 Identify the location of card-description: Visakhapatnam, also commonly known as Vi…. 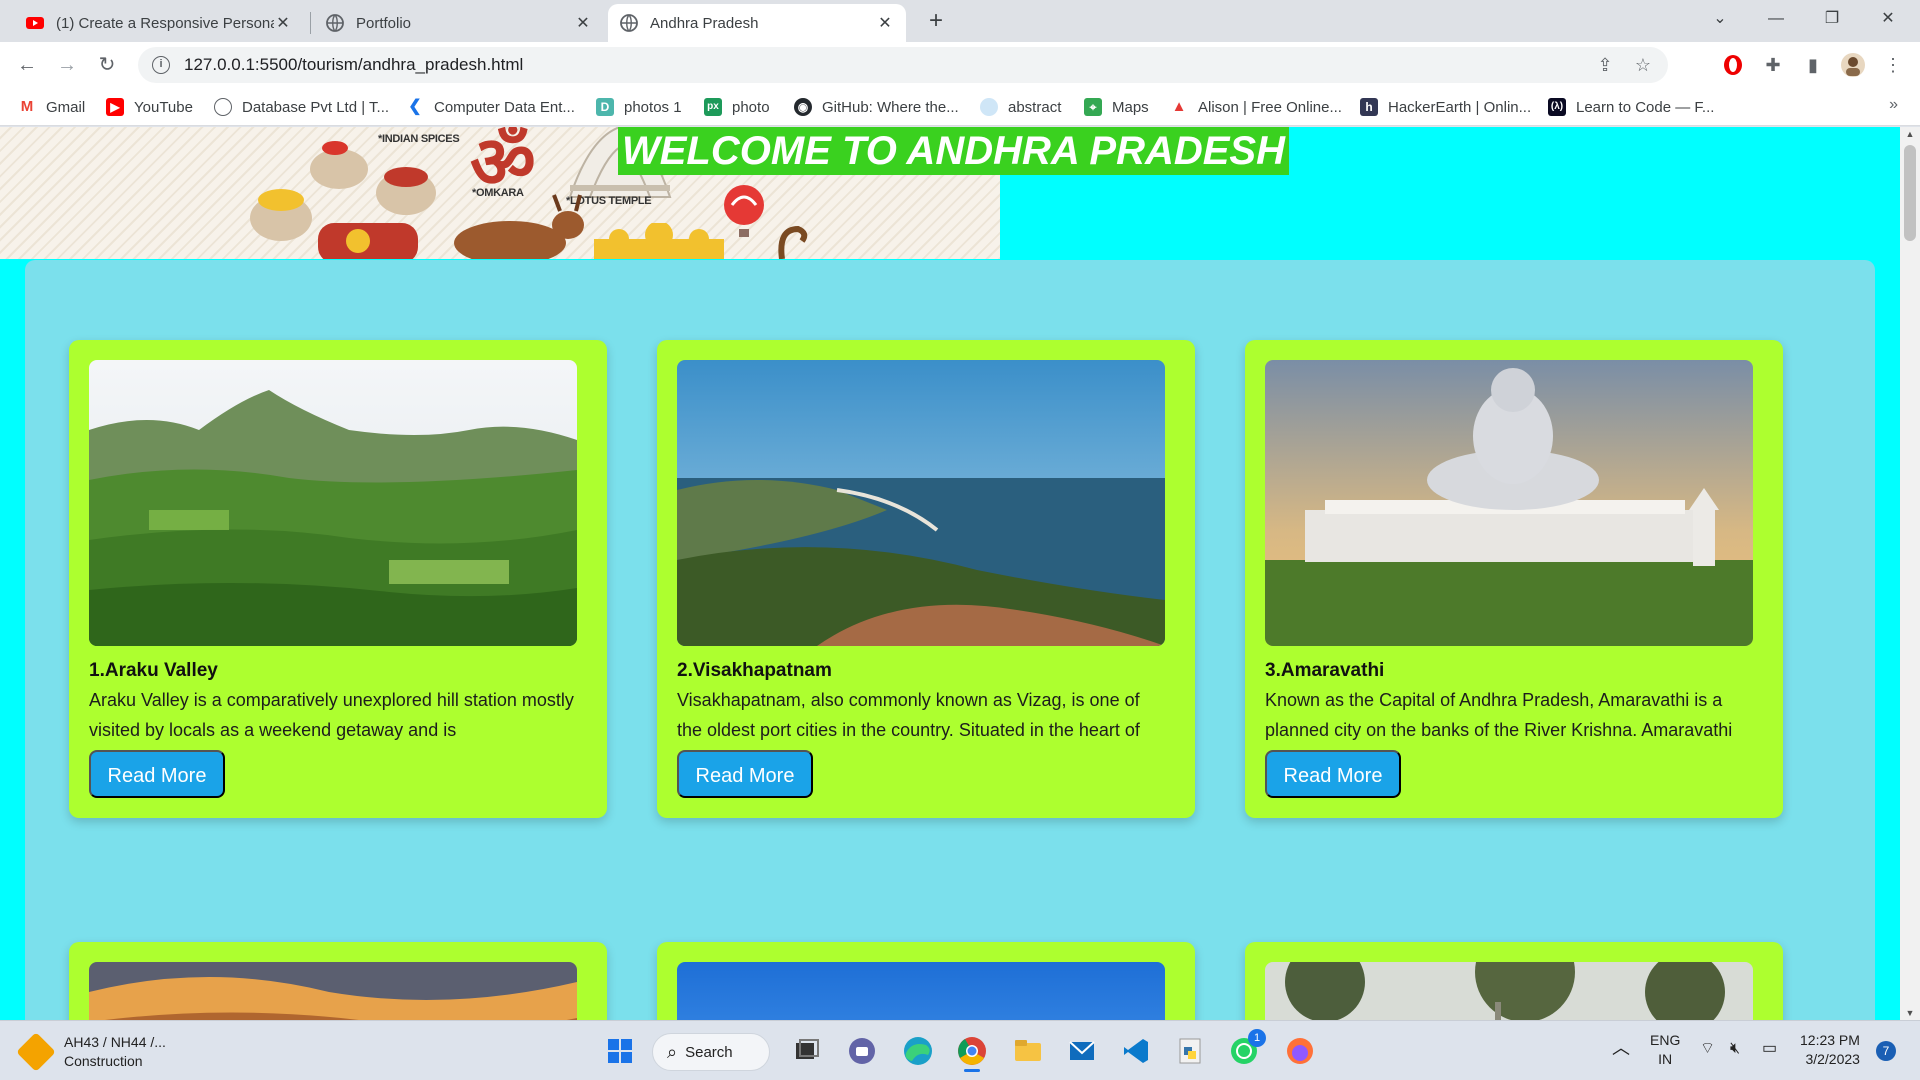
(908, 715).